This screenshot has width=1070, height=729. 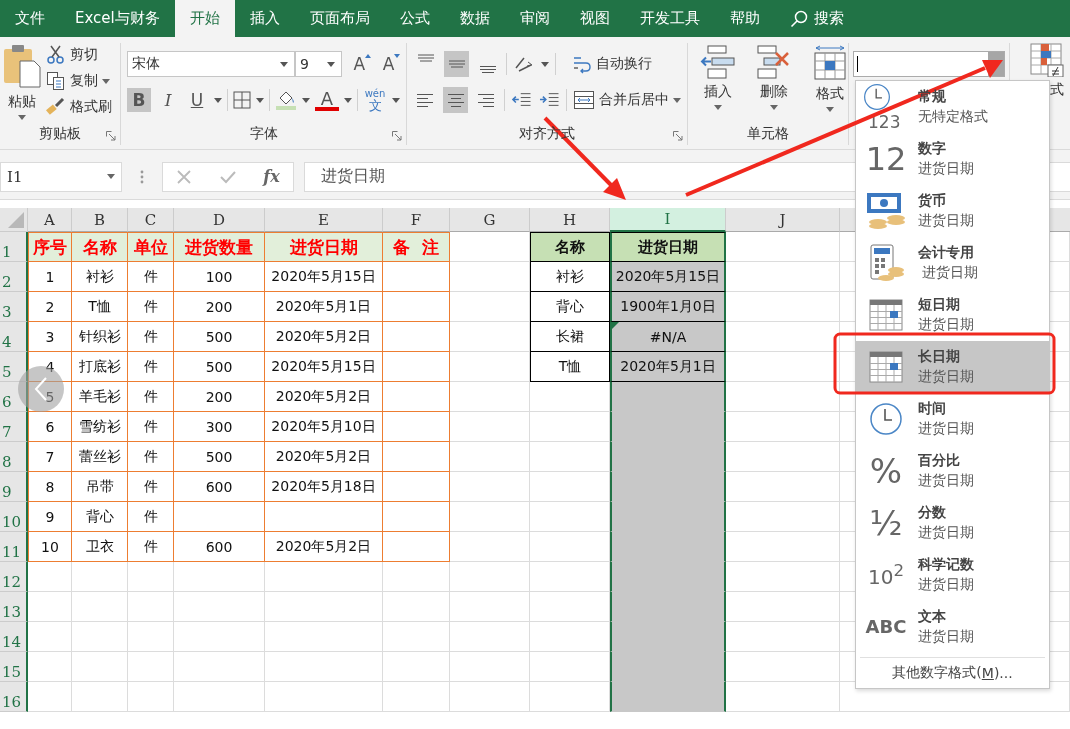 I want to click on format-glyph: ½, so click(x=886, y=523).